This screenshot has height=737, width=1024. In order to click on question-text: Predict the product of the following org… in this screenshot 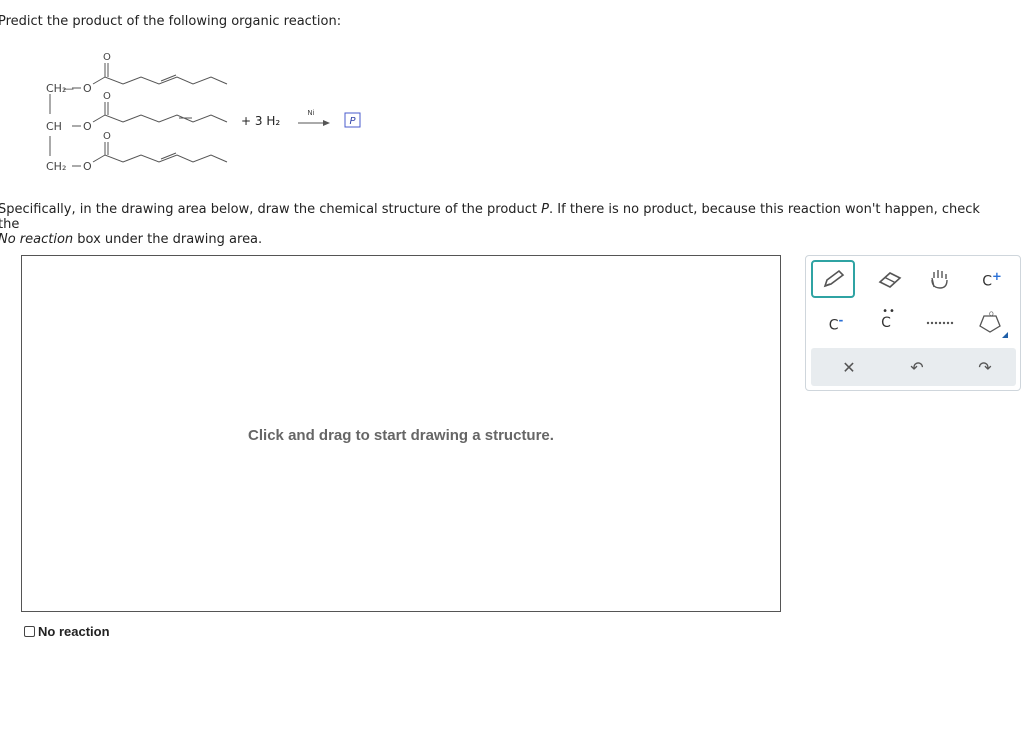, I will do `click(171, 21)`.